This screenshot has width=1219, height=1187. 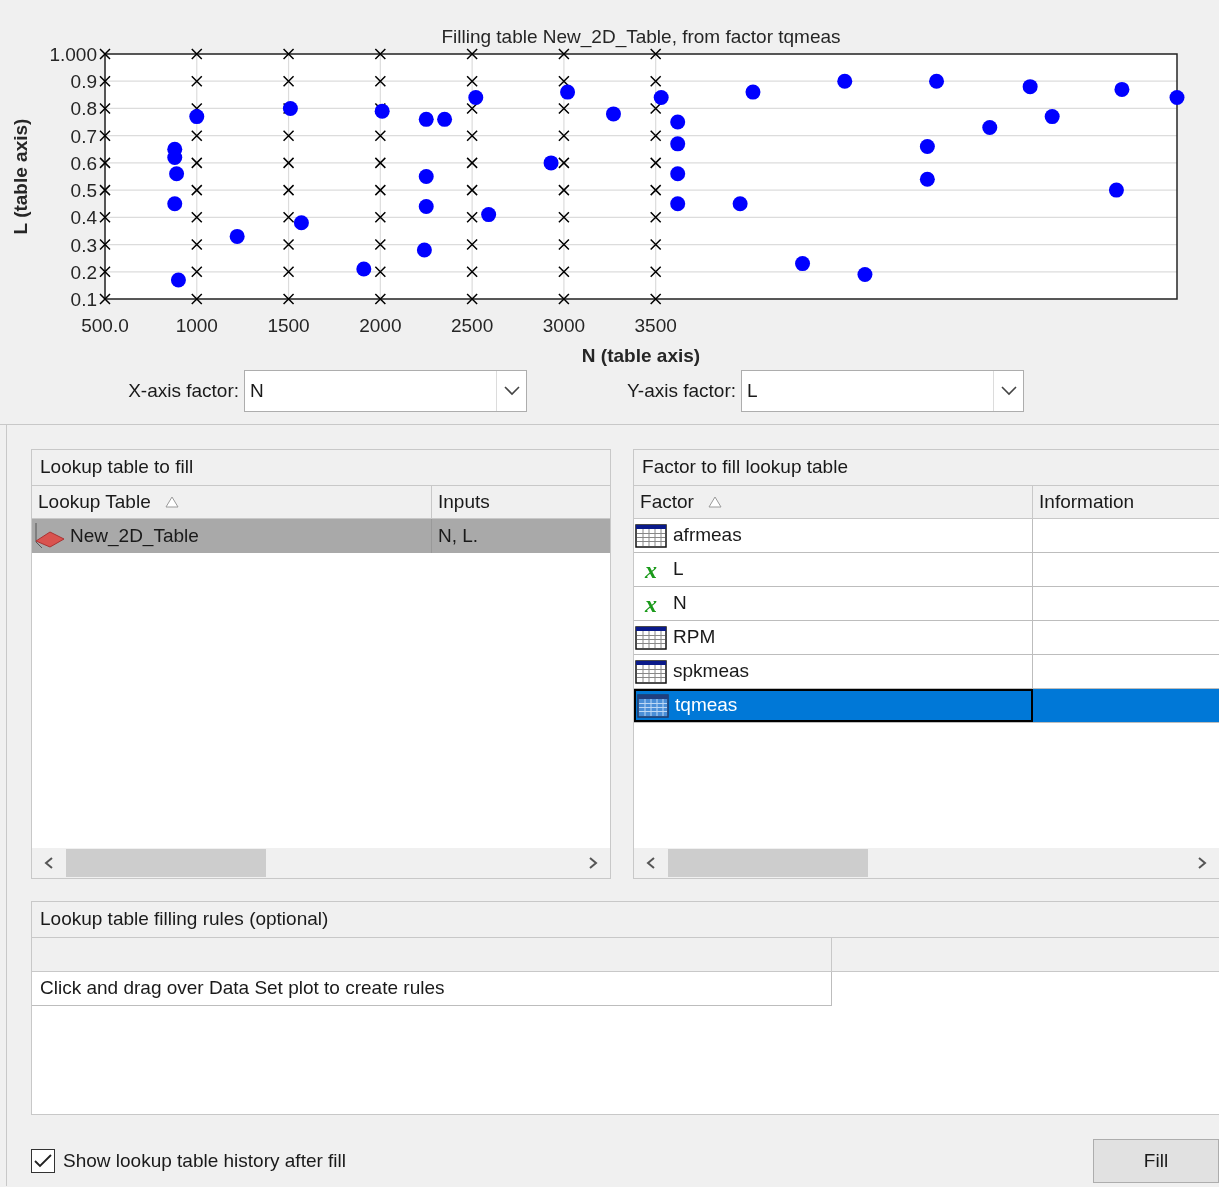 What do you see at coordinates (651, 603) in the screenshot?
I see `variable-icon: x` at bounding box center [651, 603].